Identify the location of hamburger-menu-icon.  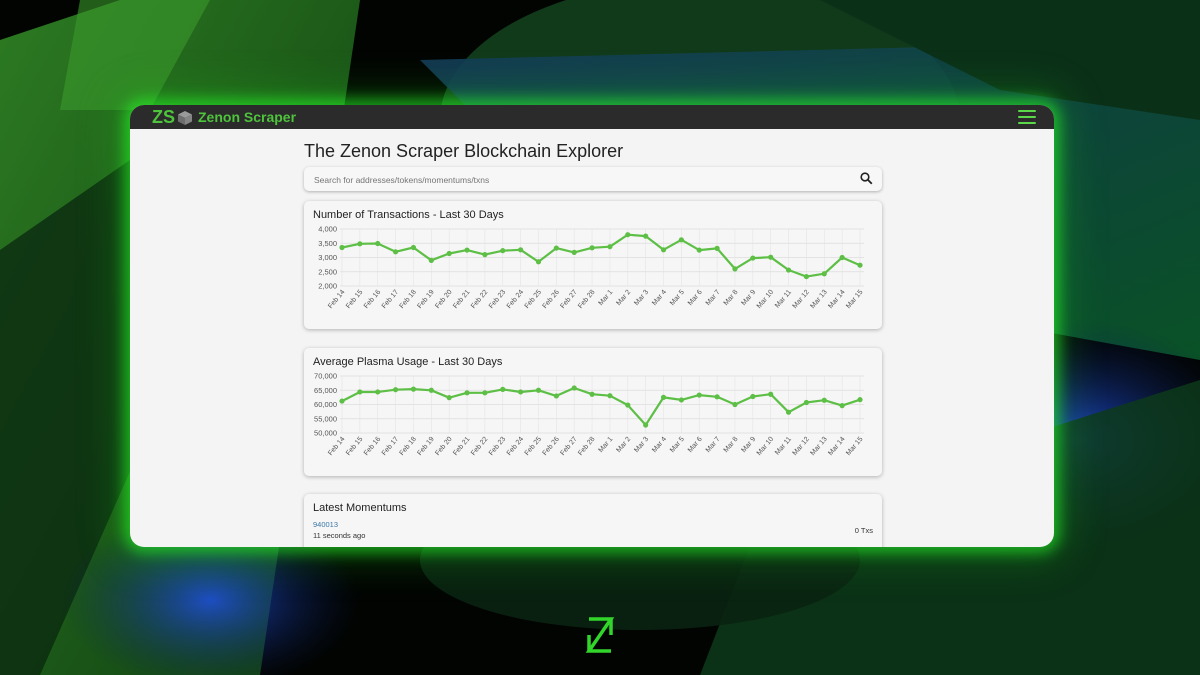
(1027, 117).